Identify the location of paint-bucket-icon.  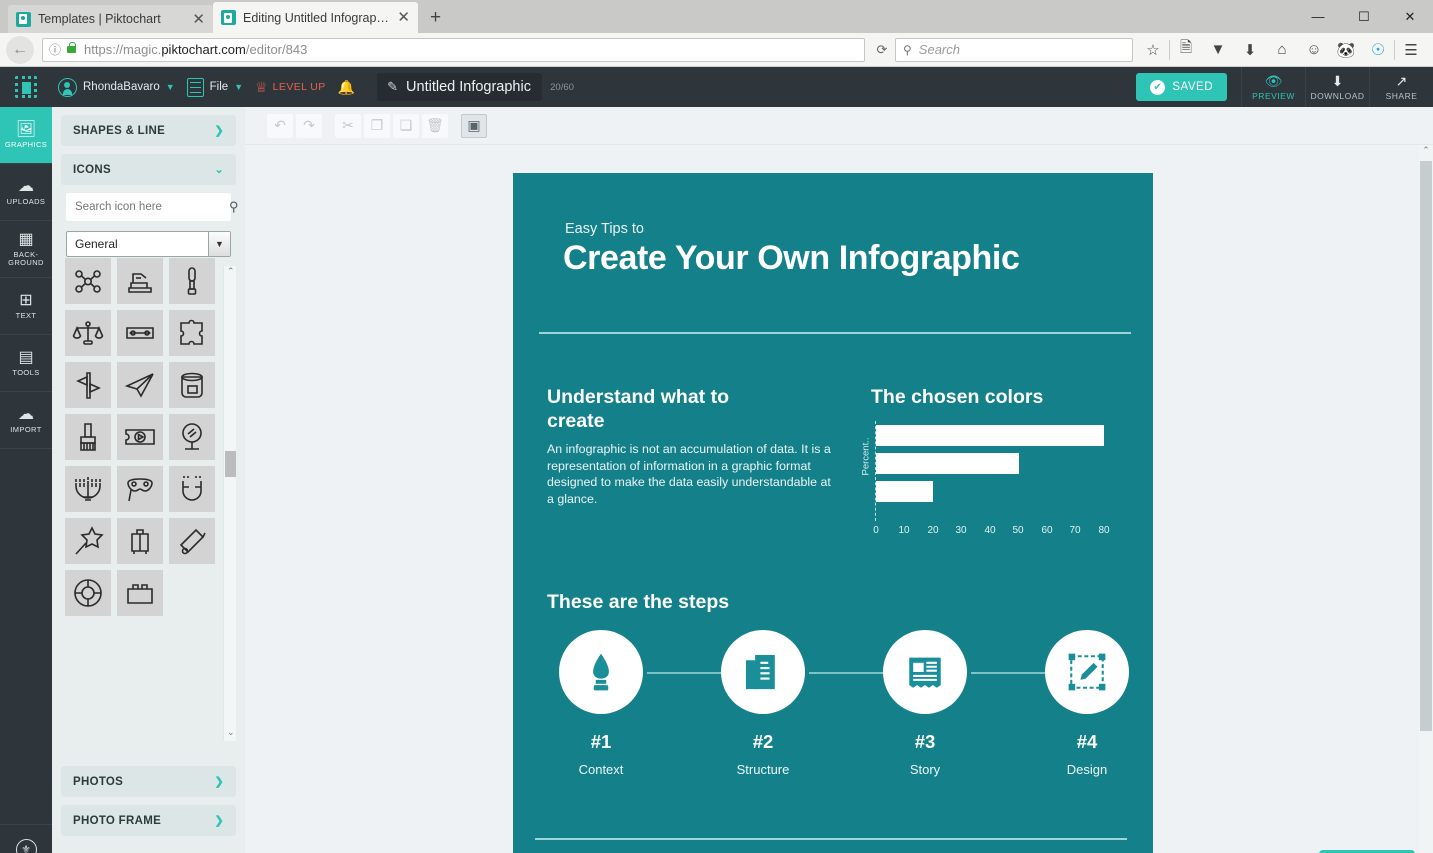
(192, 385).